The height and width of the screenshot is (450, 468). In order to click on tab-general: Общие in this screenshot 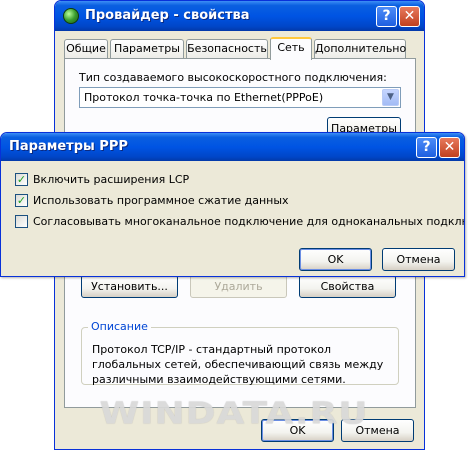, I will do `click(86, 49)`.